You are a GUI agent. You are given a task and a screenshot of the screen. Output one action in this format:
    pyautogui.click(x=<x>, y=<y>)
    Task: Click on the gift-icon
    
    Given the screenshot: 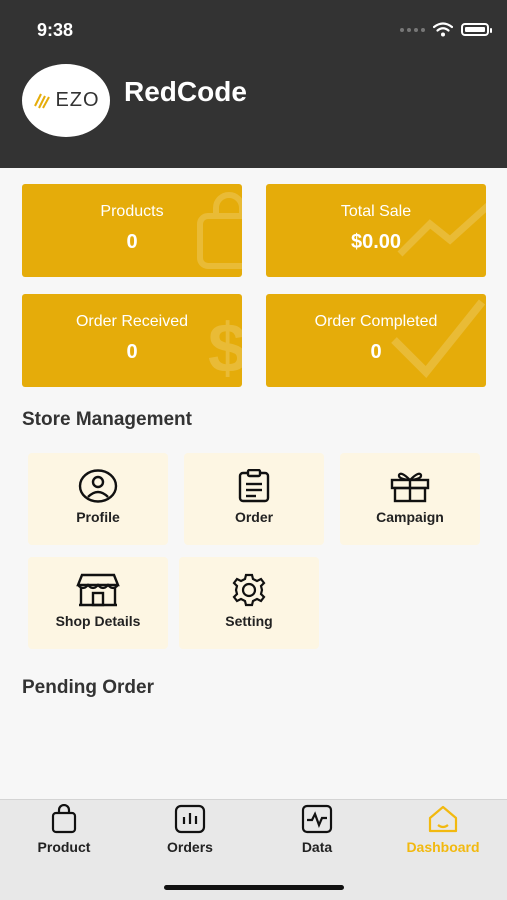 What is the action you would take?
    pyautogui.click(x=410, y=487)
    